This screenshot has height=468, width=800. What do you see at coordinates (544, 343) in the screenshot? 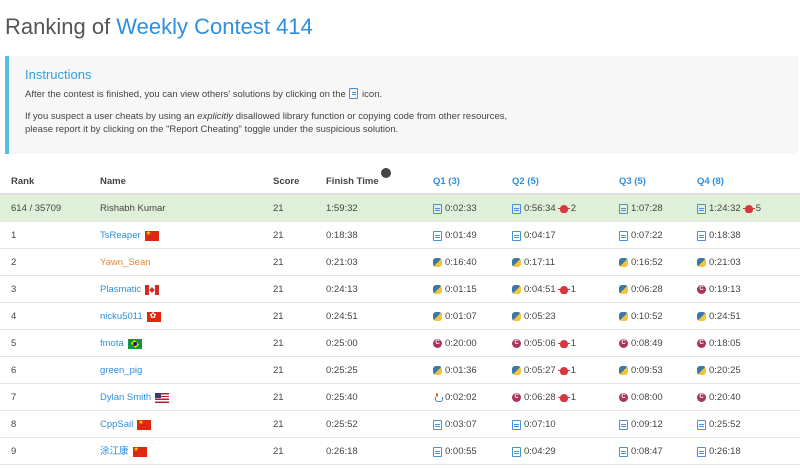
I see `q2-cell: 0:05:06 1` at bounding box center [544, 343].